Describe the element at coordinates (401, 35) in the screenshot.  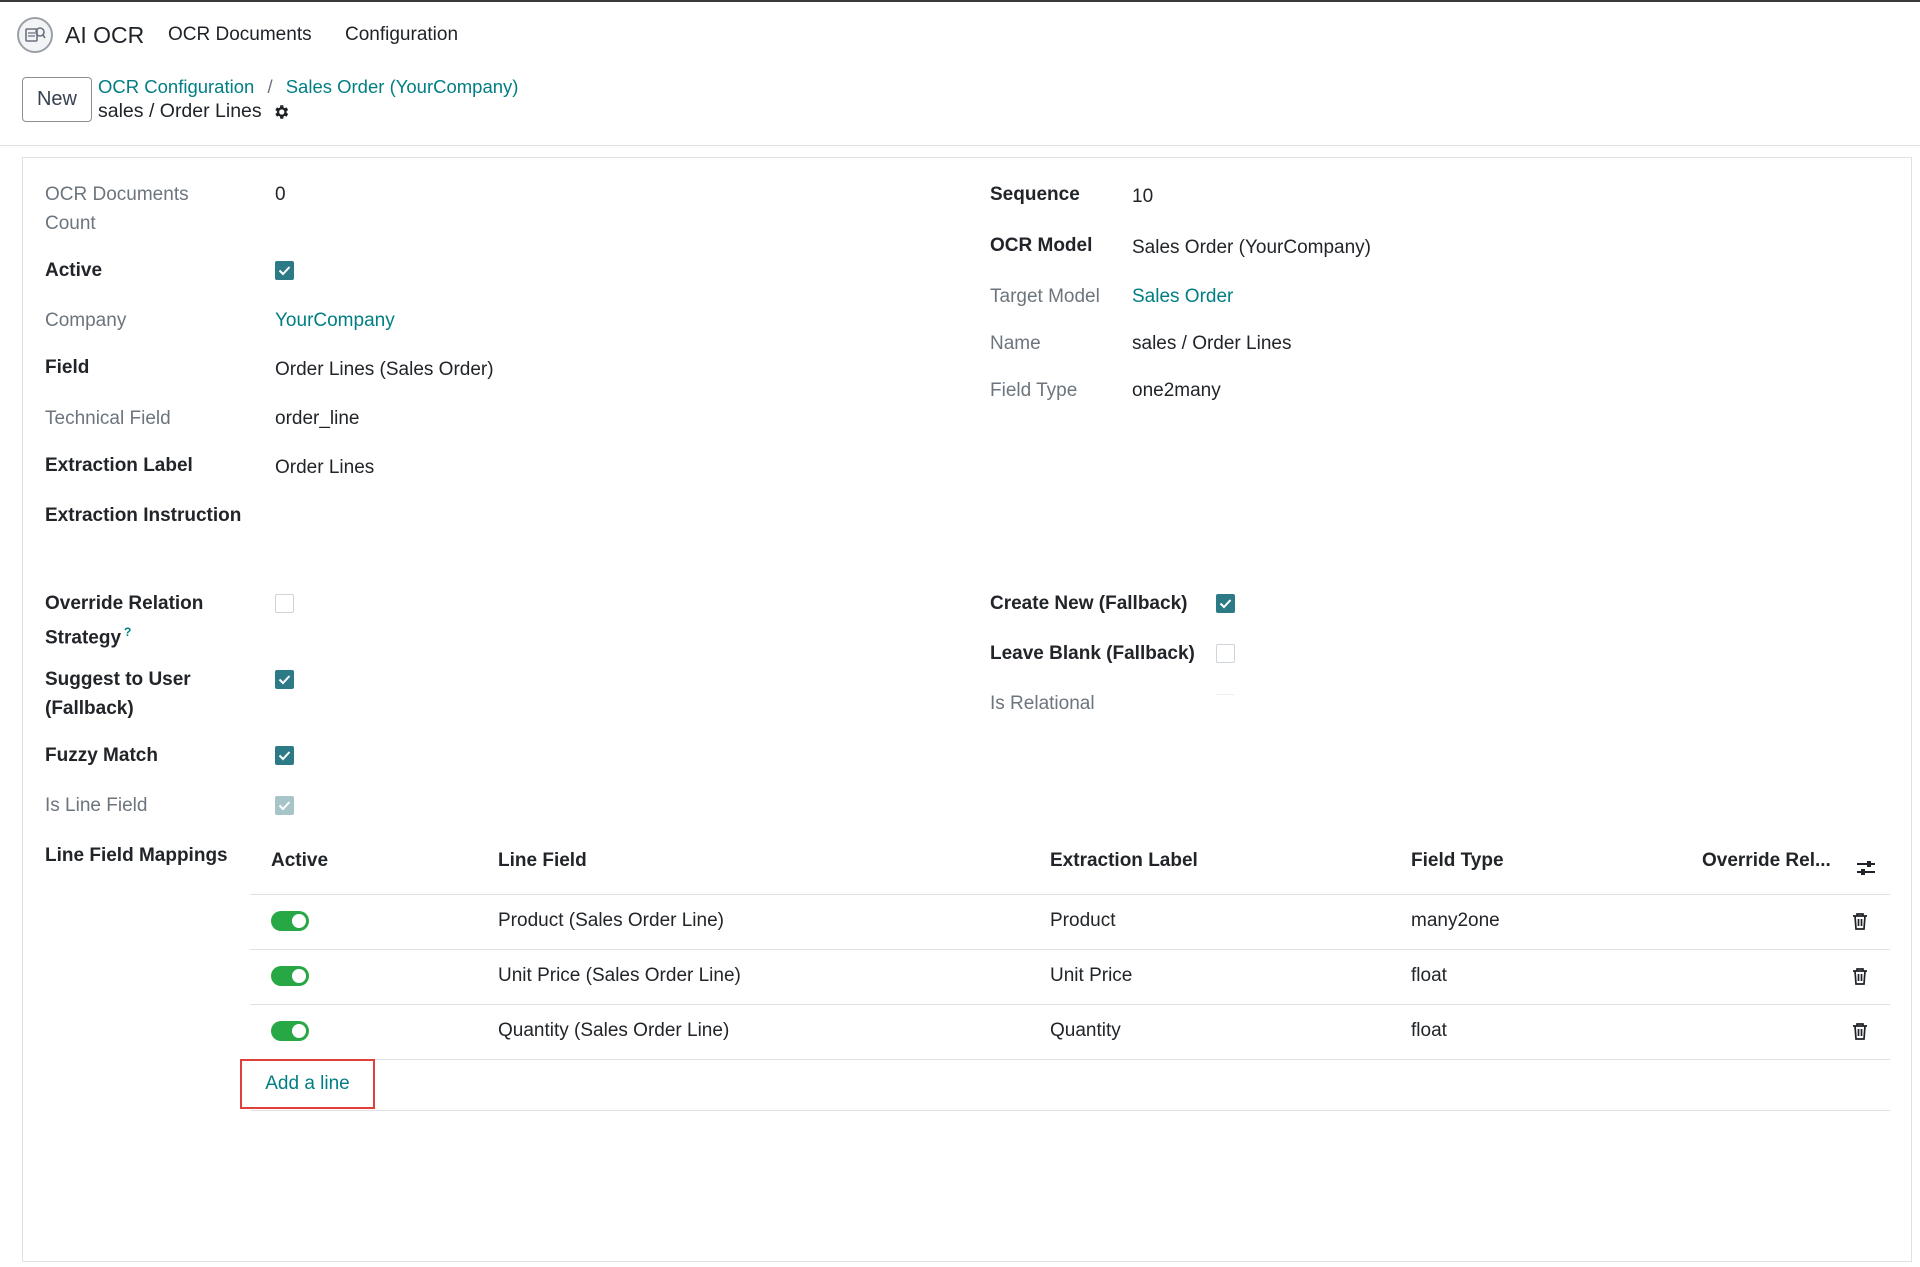
I see `menu-configuration: Configuration` at that location.